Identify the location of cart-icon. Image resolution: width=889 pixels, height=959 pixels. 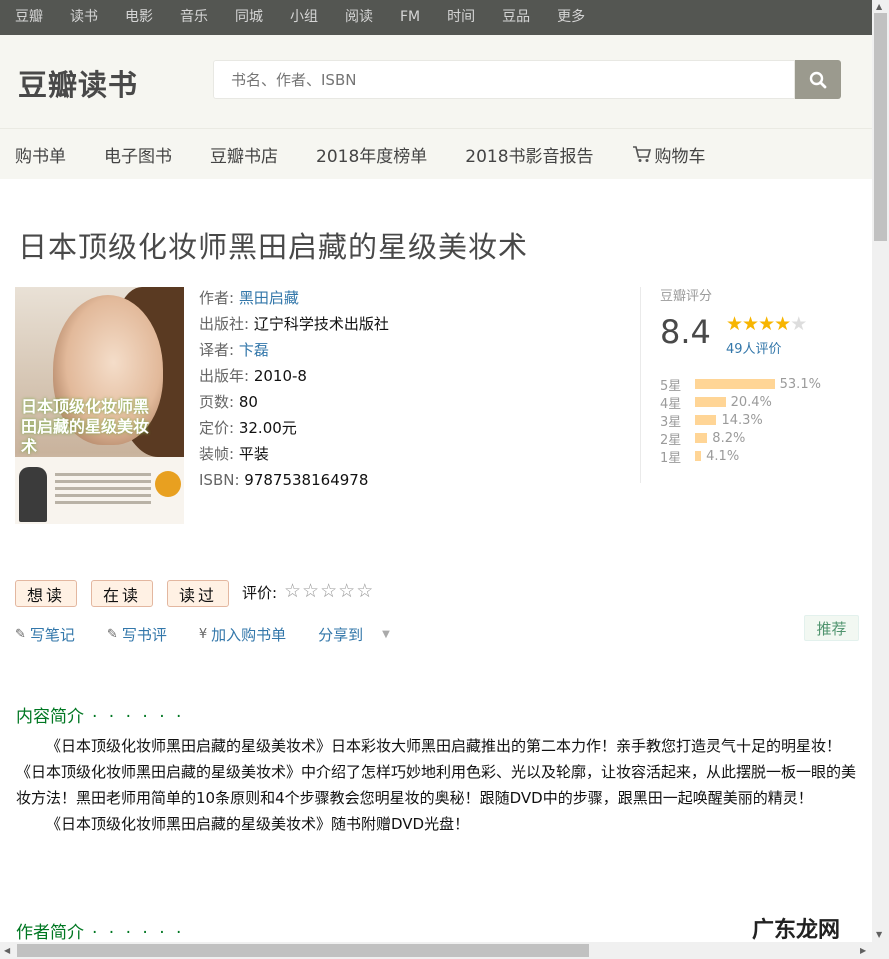
(641, 154).